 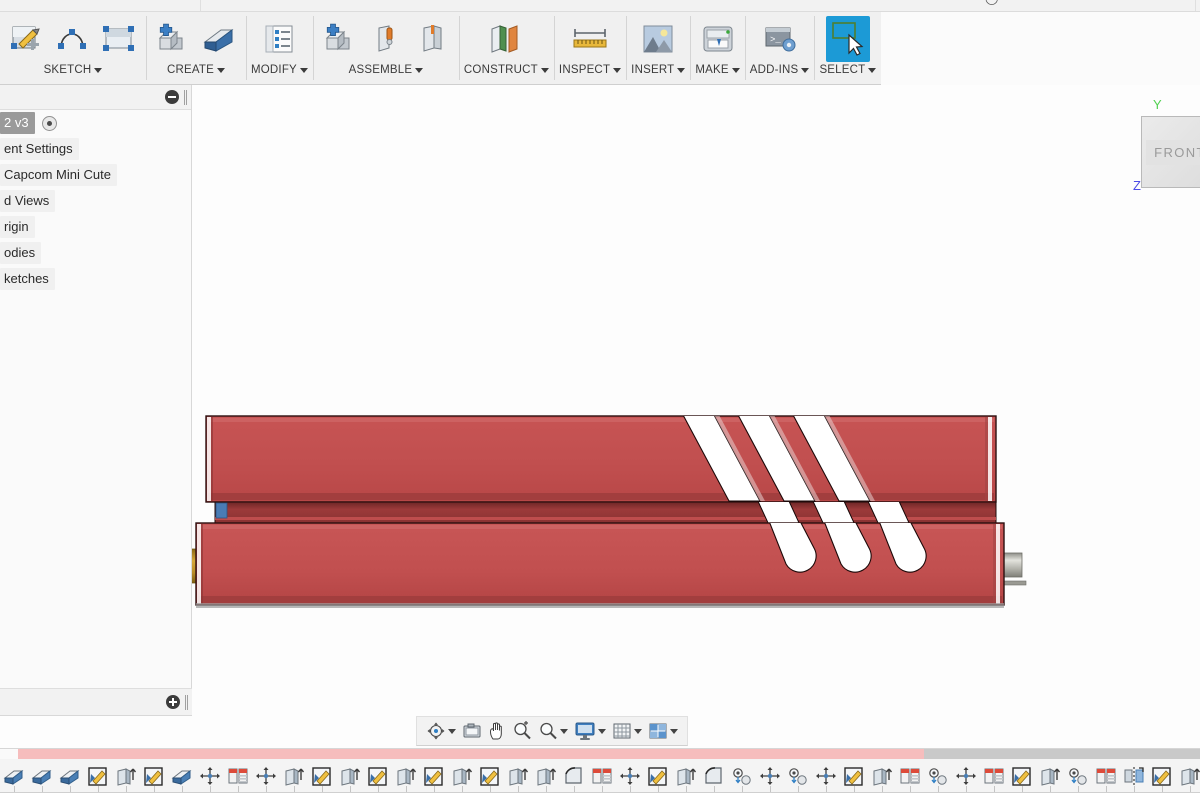 What do you see at coordinates (658, 71) in the screenshot?
I see `ribbon-group-label-insert: INSERT` at bounding box center [658, 71].